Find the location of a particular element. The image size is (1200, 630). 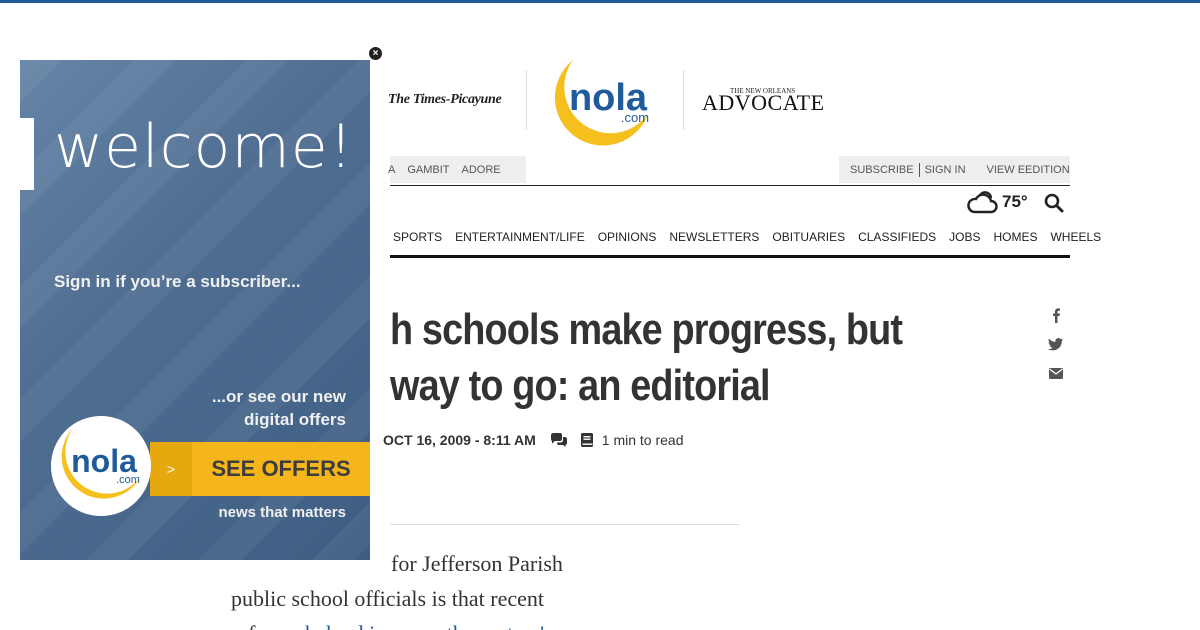

partner-links: A GAMBIT ADORE is located at coordinates (457, 169).